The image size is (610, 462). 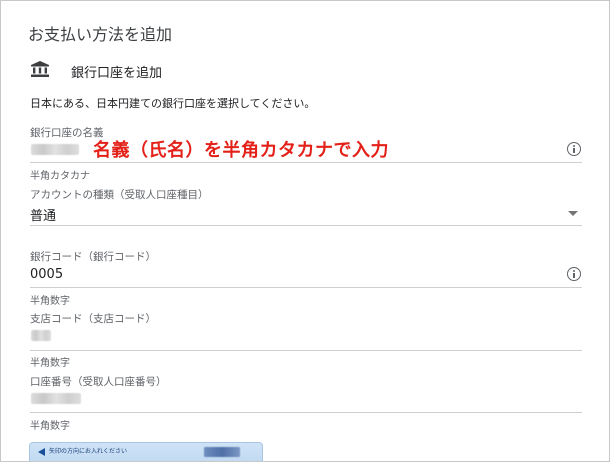 What do you see at coordinates (306, 225) in the screenshot?
I see `account-type-underline` at bounding box center [306, 225].